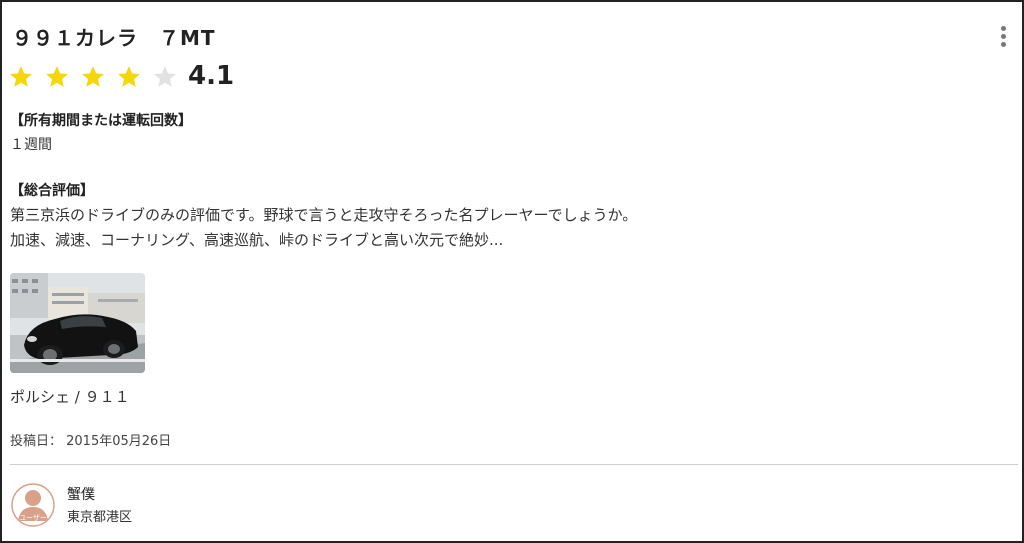  What do you see at coordinates (70, 396) in the screenshot?
I see `car-model-link: ポルシェ / ９１１` at bounding box center [70, 396].